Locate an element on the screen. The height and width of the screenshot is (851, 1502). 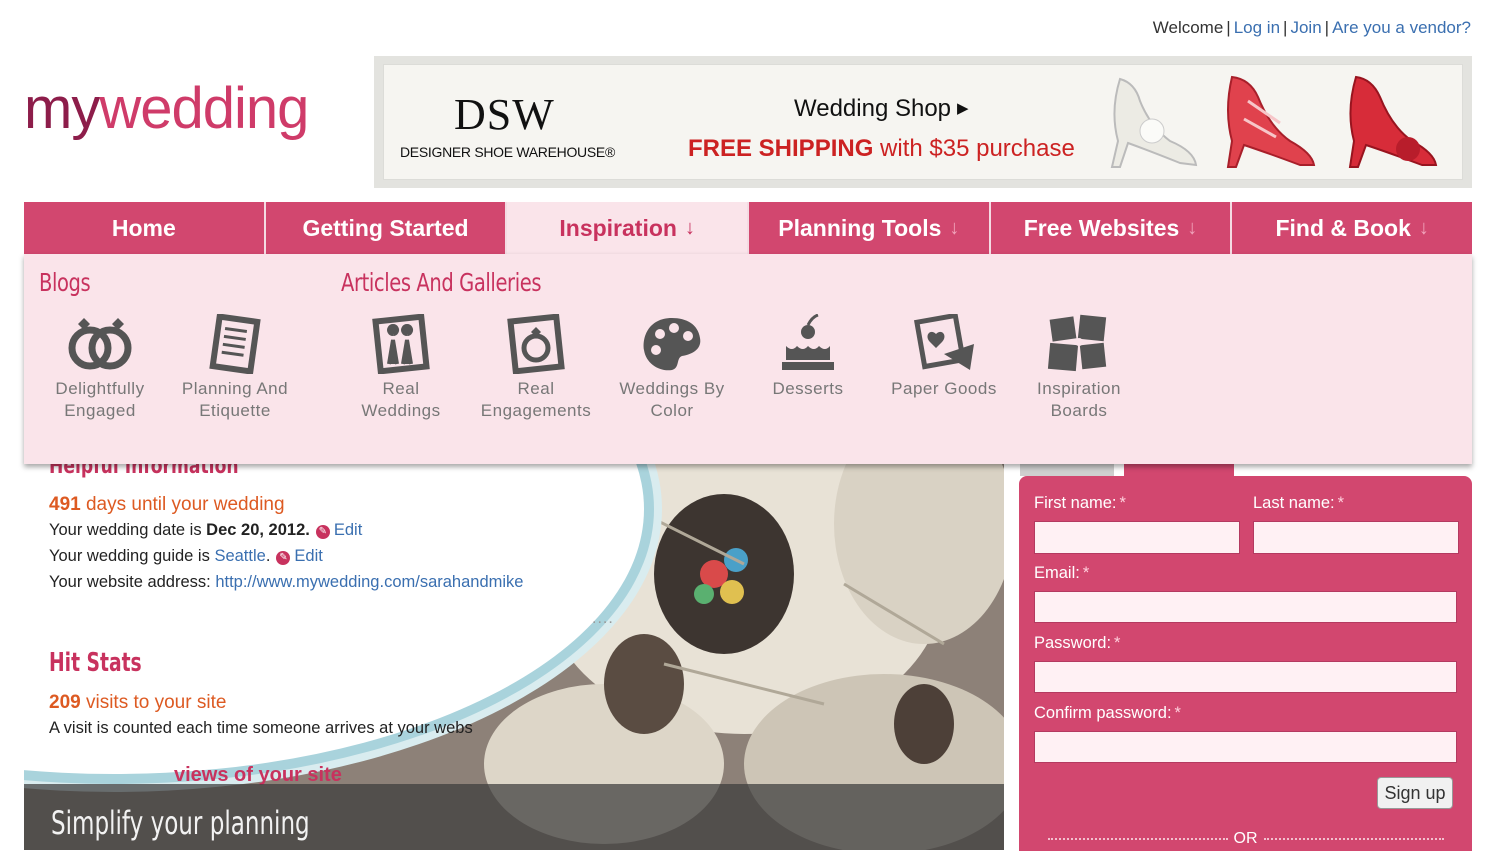
rings-icon is located at coordinates (100, 344).